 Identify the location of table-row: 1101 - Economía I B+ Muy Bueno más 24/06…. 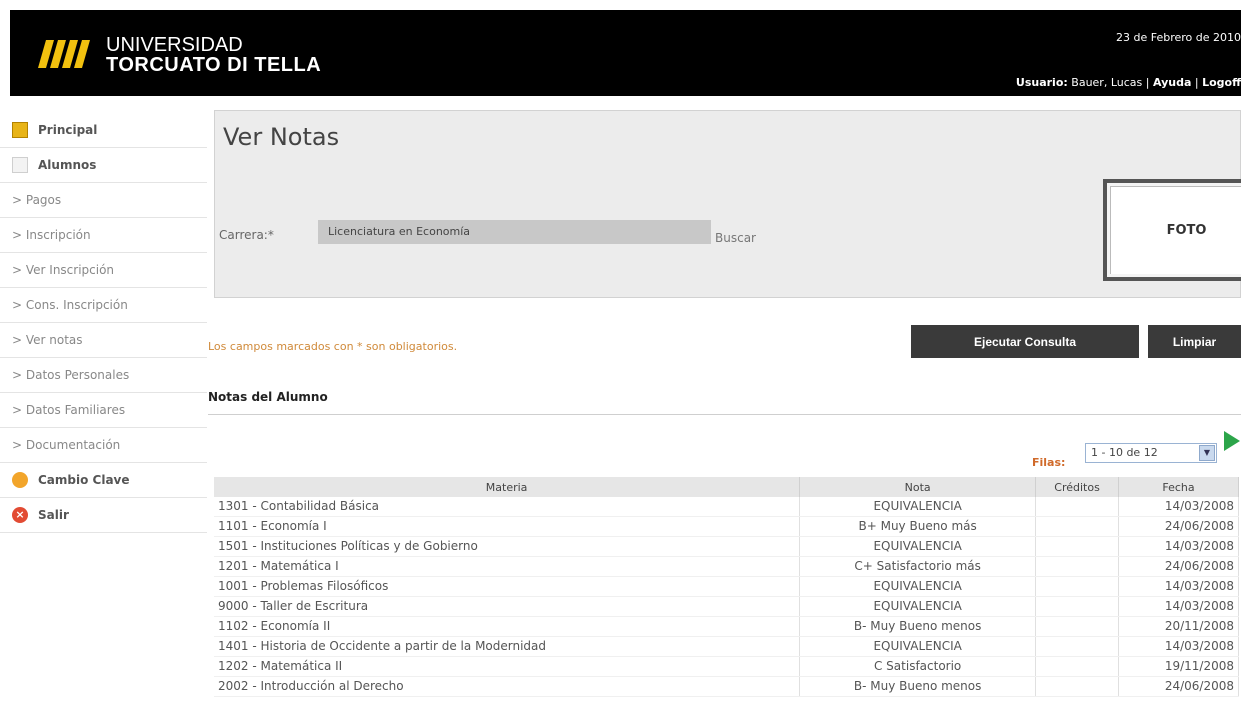
(726, 527).